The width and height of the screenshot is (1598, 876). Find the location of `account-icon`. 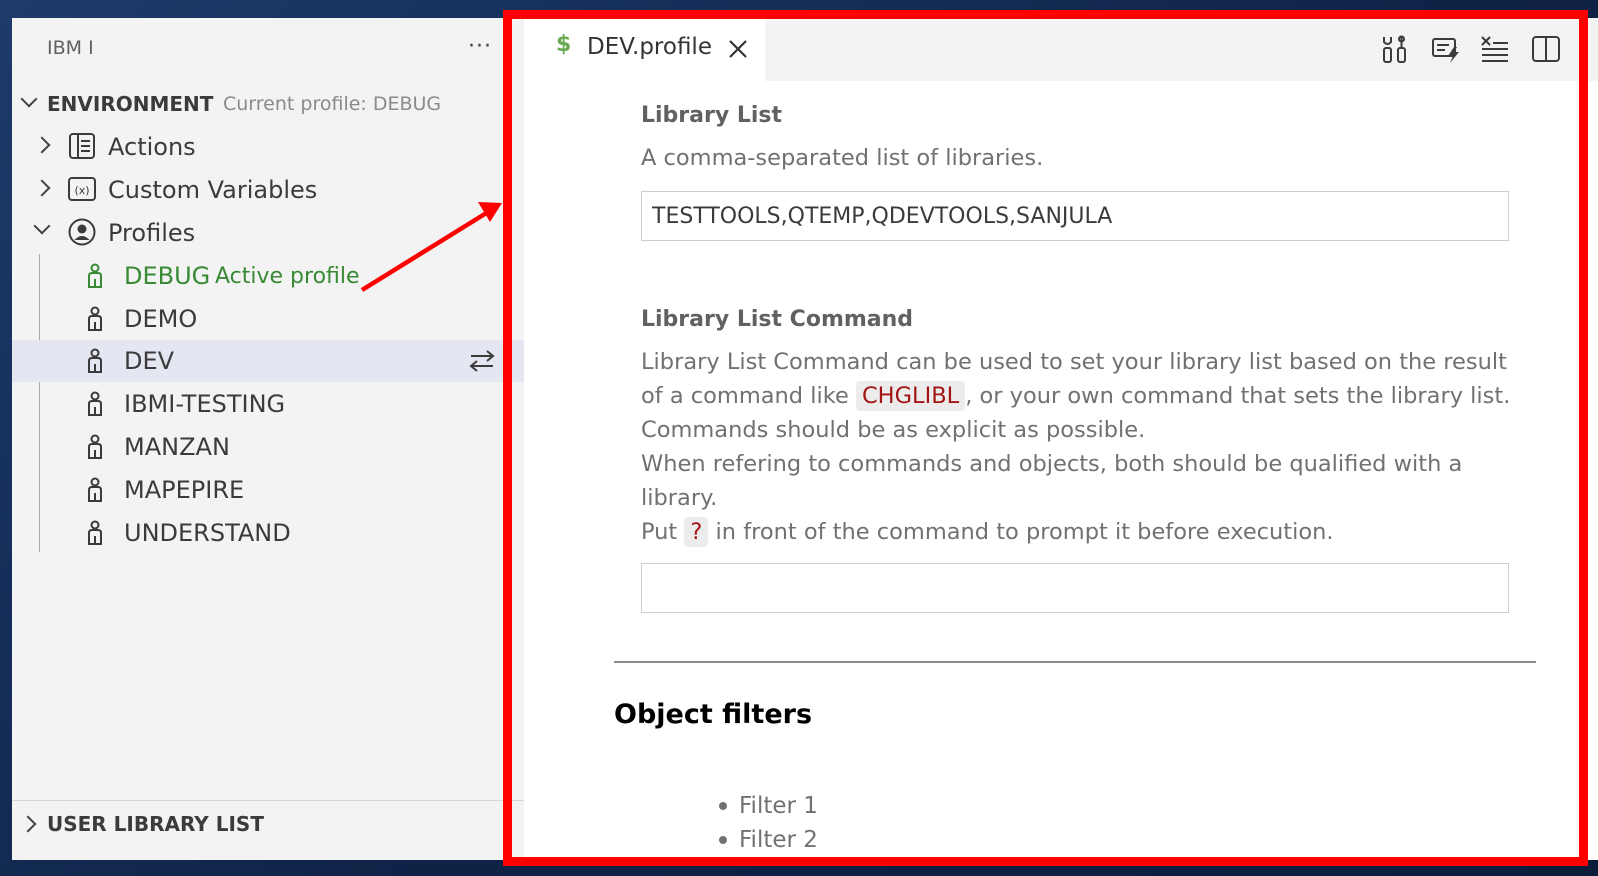

account-icon is located at coordinates (82, 232).